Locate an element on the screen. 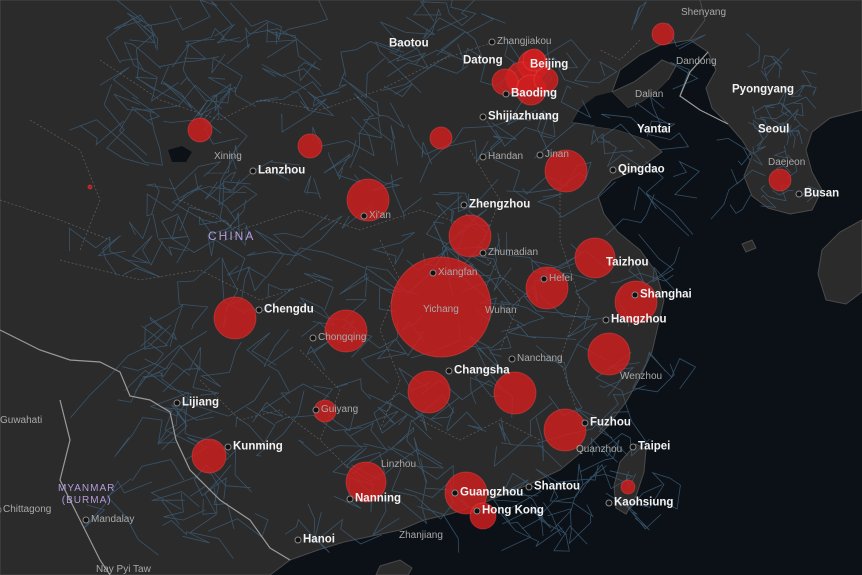 This screenshot has height=575, width=862. city-label-taizhou: Taizhou is located at coordinates (627, 262).